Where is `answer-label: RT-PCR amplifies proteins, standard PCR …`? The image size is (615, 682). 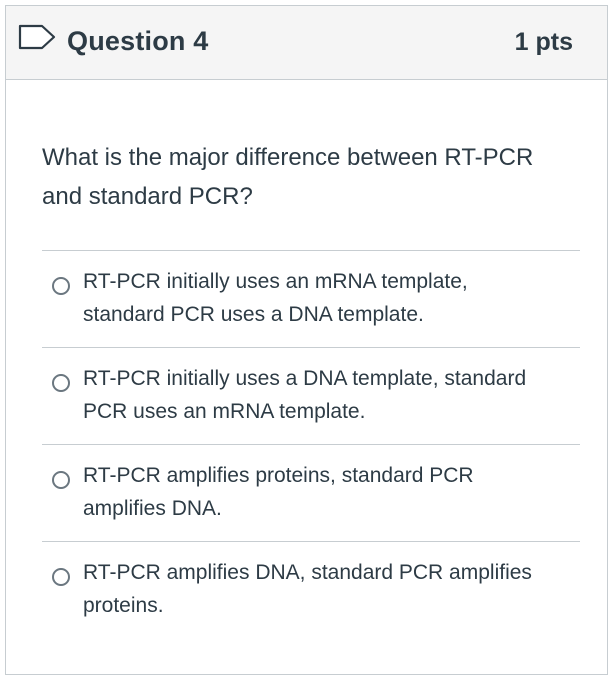 answer-label: RT-PCR amplifies proteins, standard PCR … is located at coordinates (278, 492).